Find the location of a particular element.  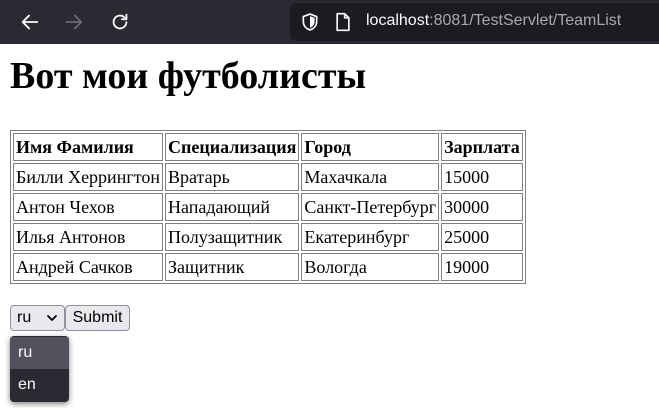

cell-name: Антон Чехов is located at coordinates (88, 207).